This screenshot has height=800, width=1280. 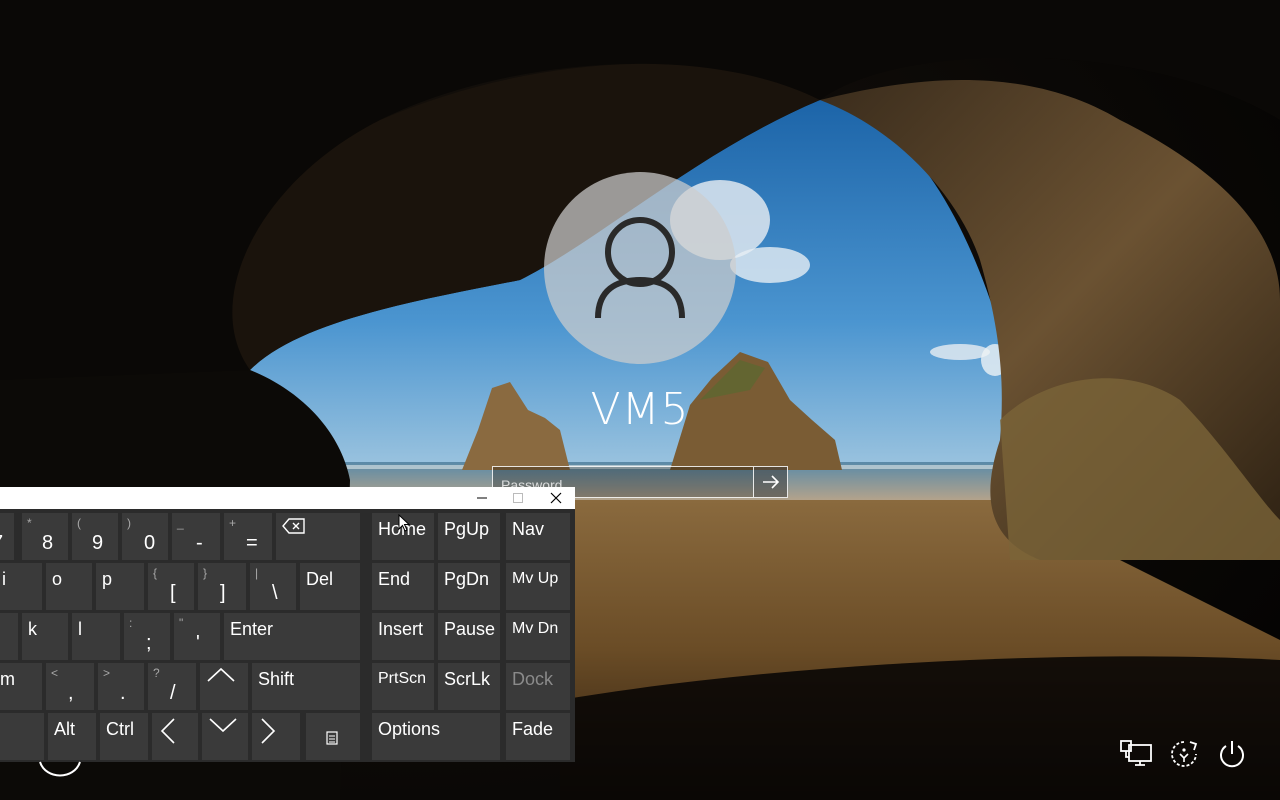 What do you see at coordinates (225, 736) in the screenshot?
I see `key-arrow-down` at bounding box center [225, 736].